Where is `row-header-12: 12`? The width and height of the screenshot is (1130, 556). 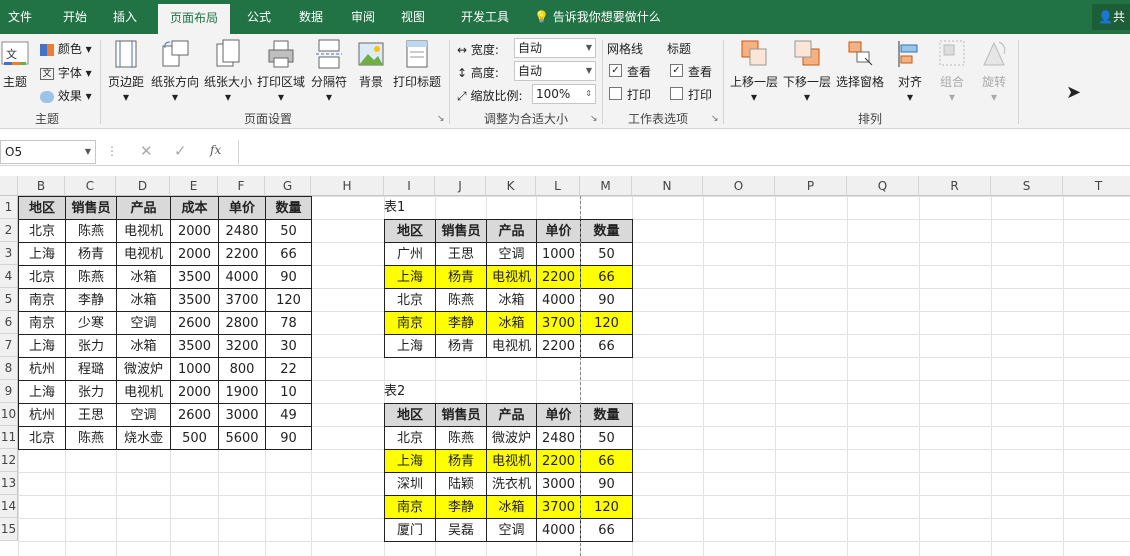 row-header-12: 12 is located at coordinates (9, 460).